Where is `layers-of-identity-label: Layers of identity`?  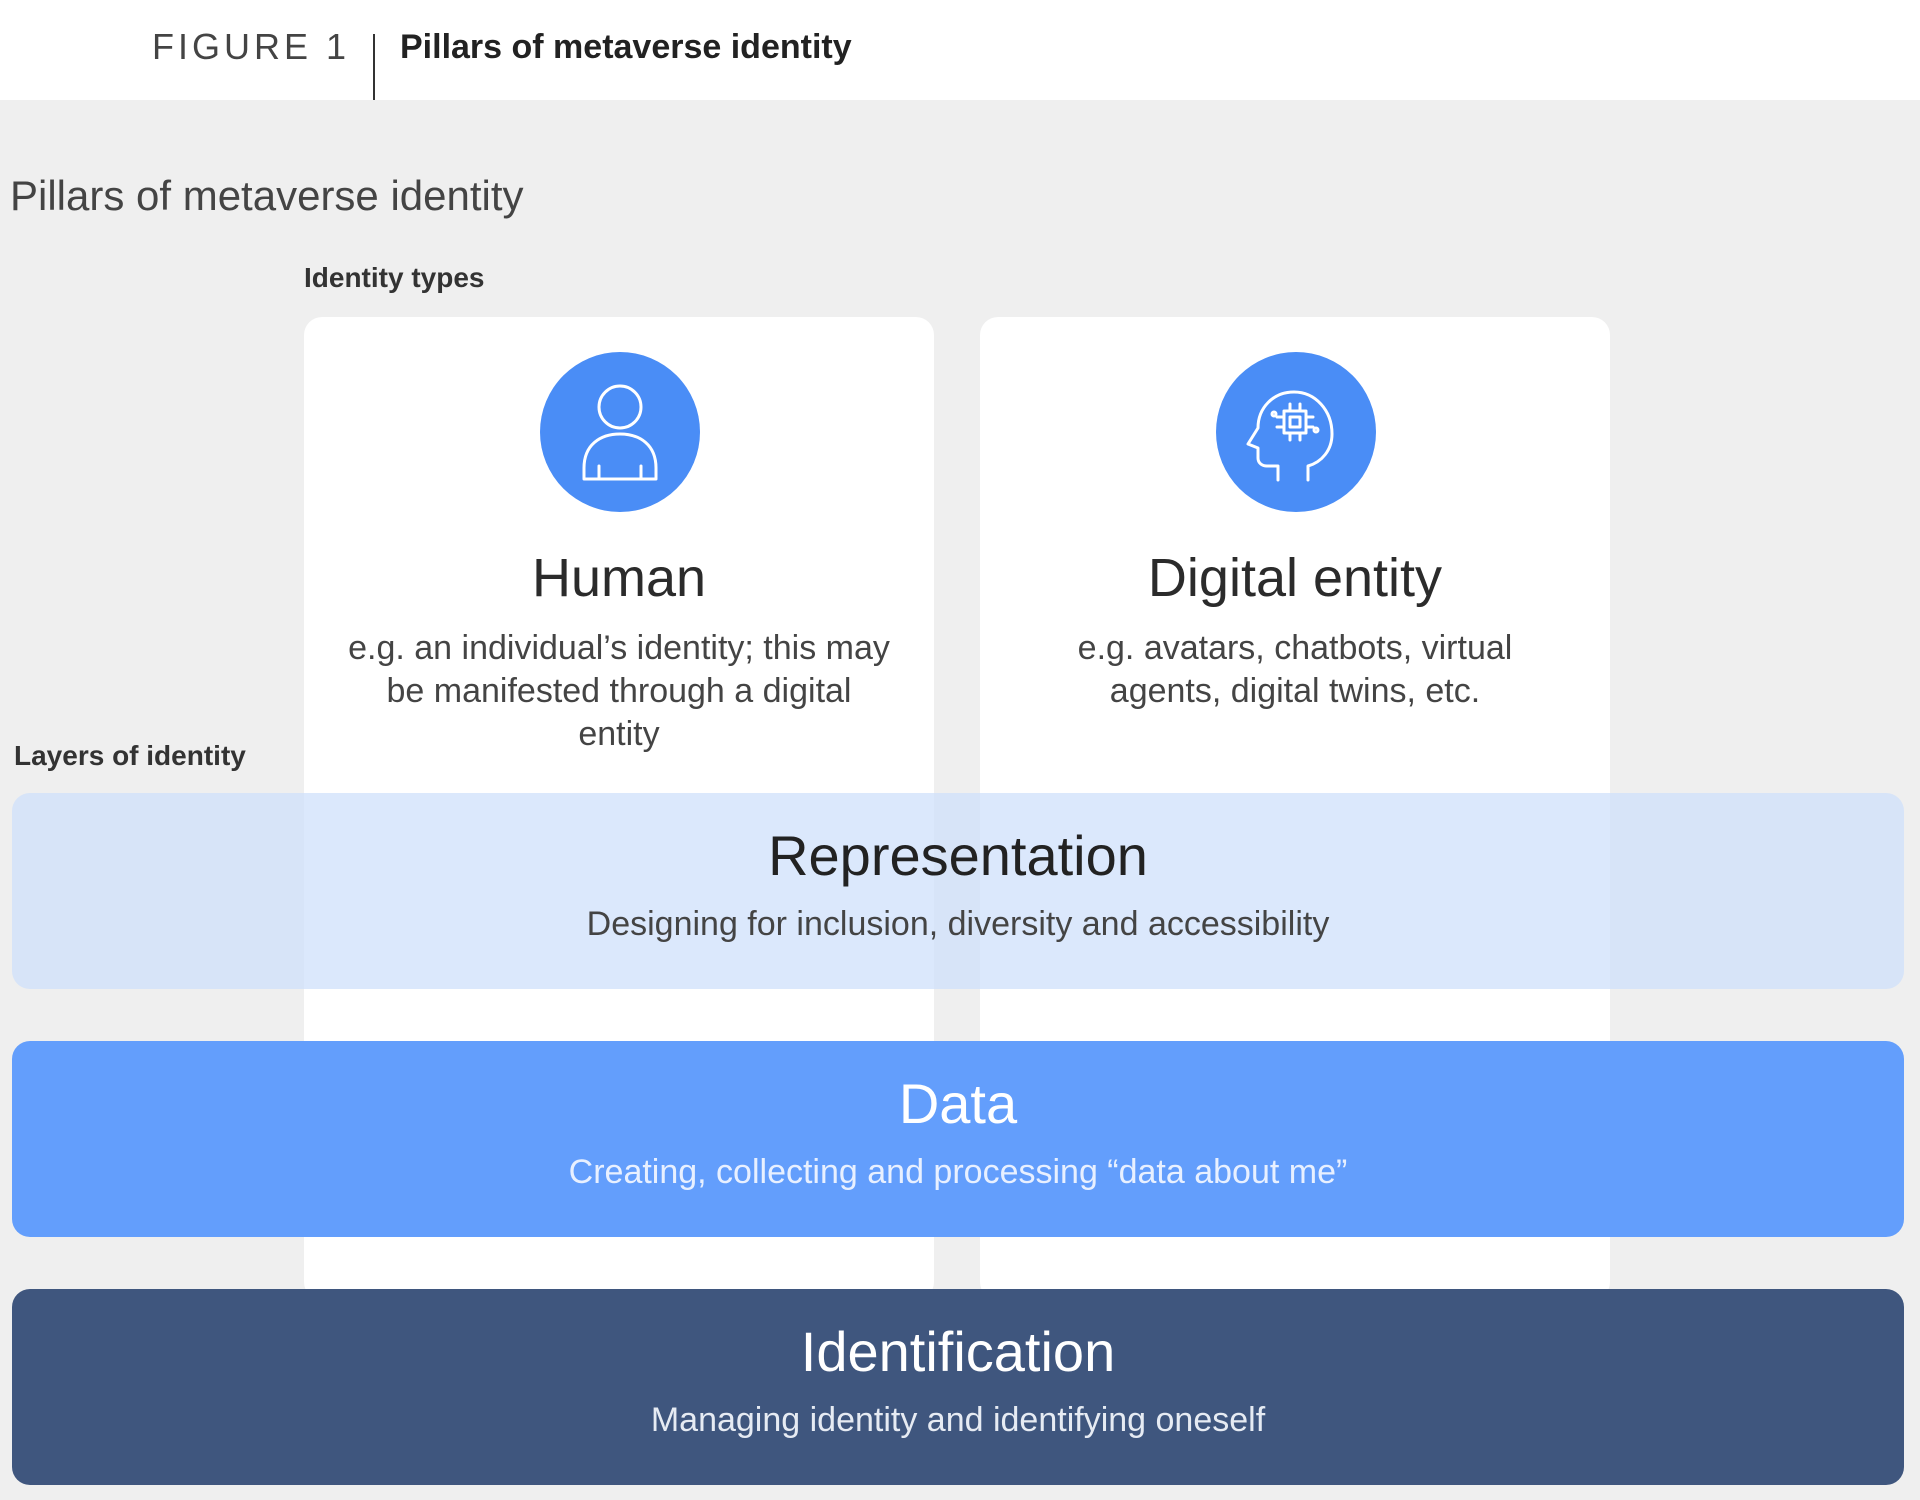
layers-of-identity-label: Layers of identity is located at coordinates (130, 755).